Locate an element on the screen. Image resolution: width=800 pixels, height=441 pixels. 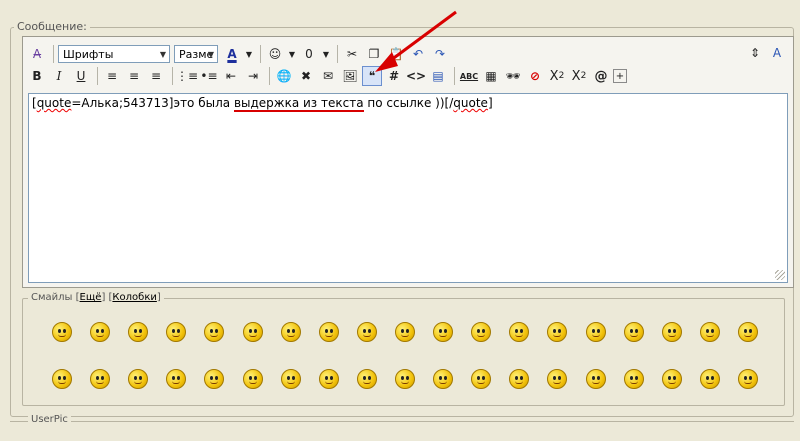
font-select: Шрифты ▼ is located at coordinates (114, 54).